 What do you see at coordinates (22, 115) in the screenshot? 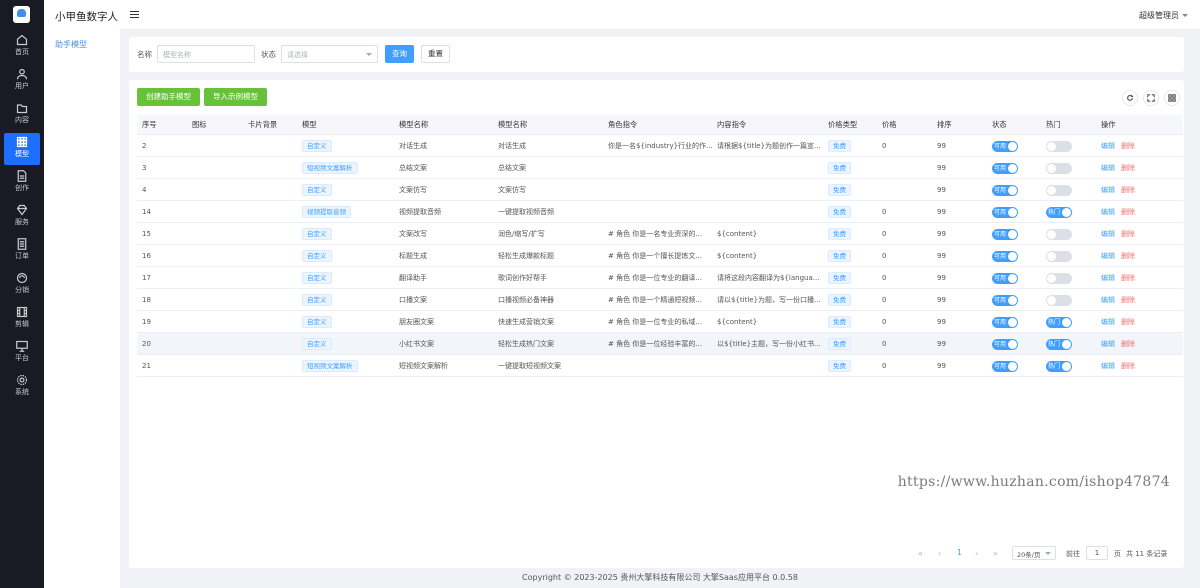
I see `nav-item-2: 内容` at bounding box center [22, 115].